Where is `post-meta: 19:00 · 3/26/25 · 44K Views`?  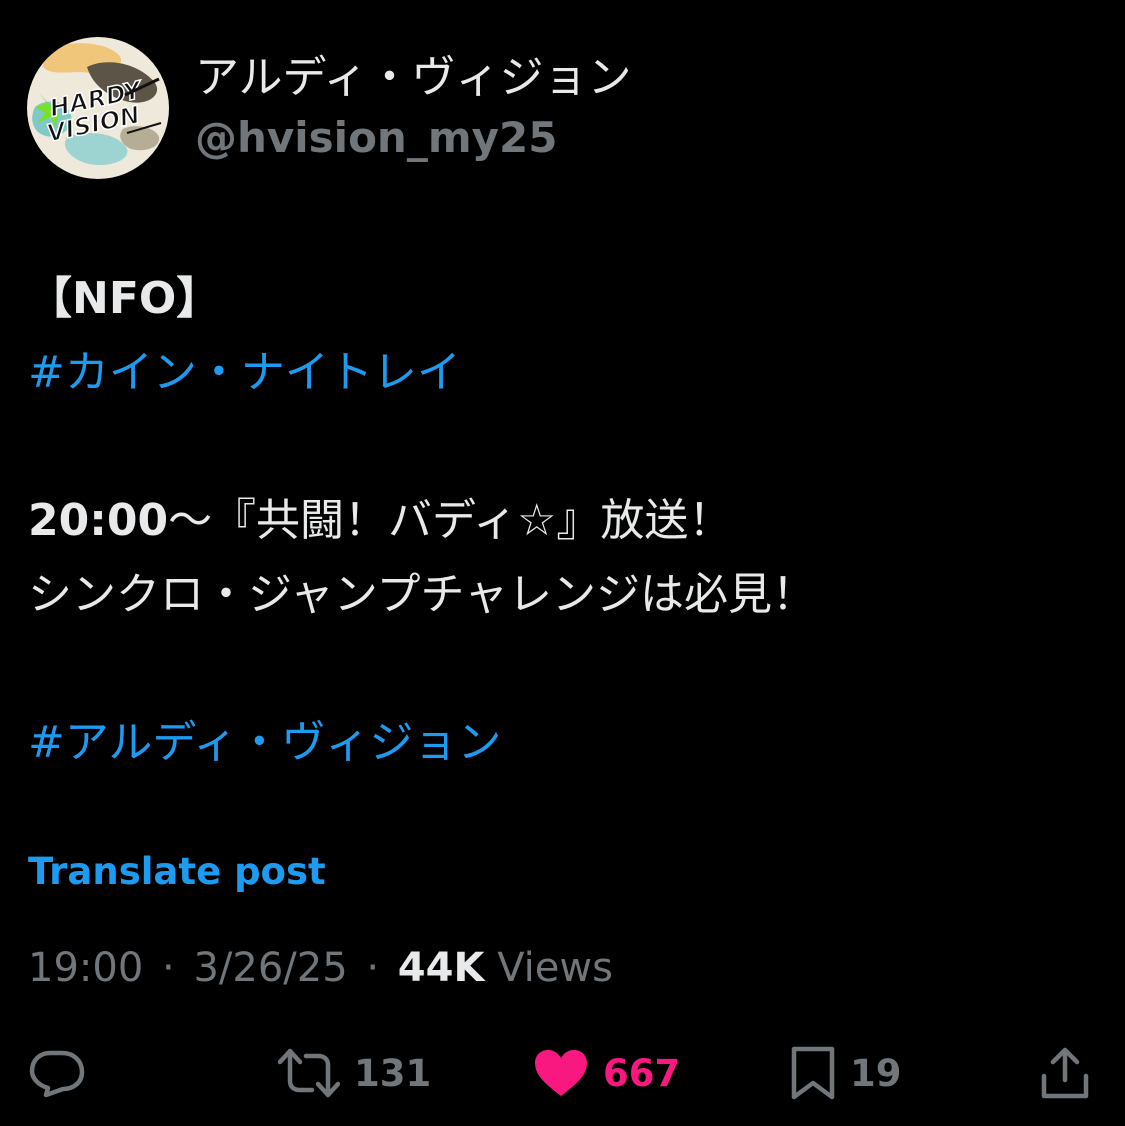
post-meta: 19:00 · 3/26/25 · 44K Views is located at coordinates (320, 968).